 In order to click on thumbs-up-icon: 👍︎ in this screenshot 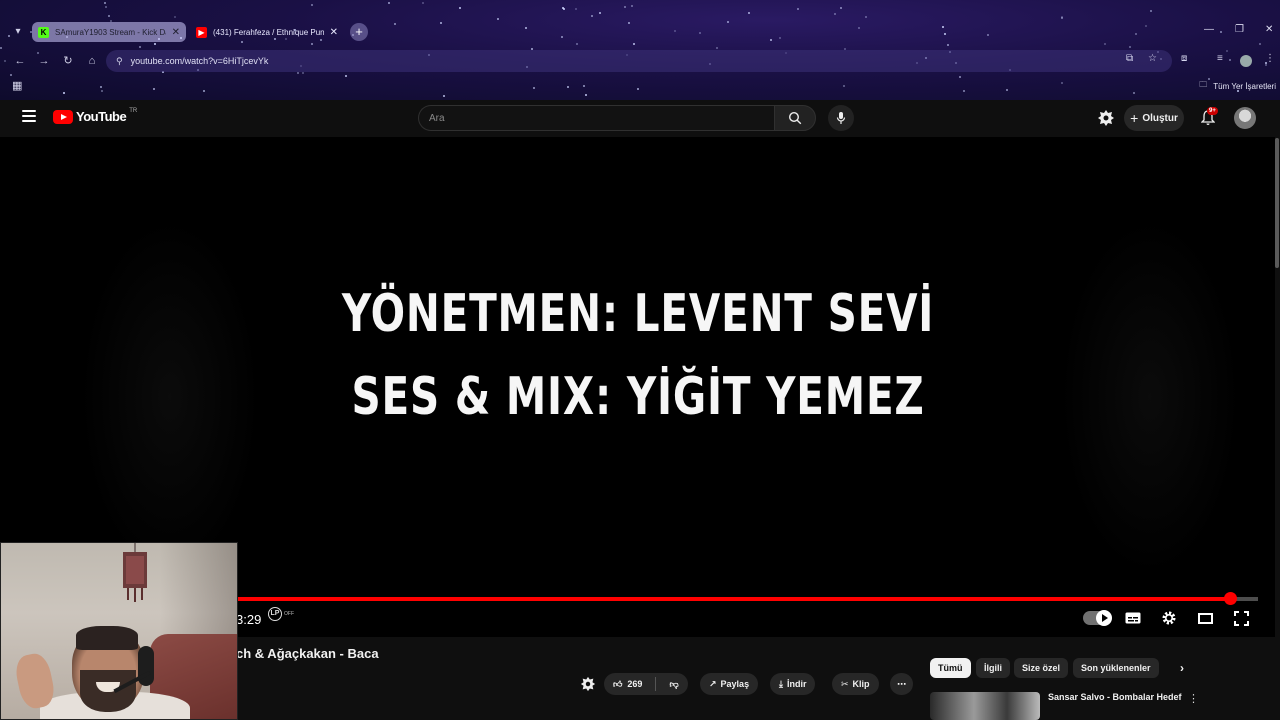, I will do `click(618, 683)`.